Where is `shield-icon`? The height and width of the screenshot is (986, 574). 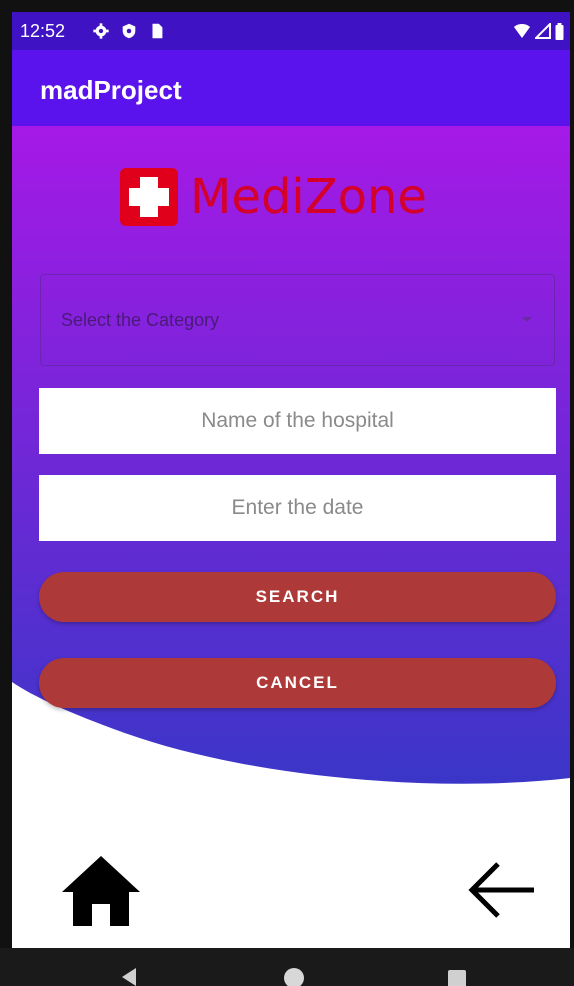 shield-icon is located at coordinates (129, 31).